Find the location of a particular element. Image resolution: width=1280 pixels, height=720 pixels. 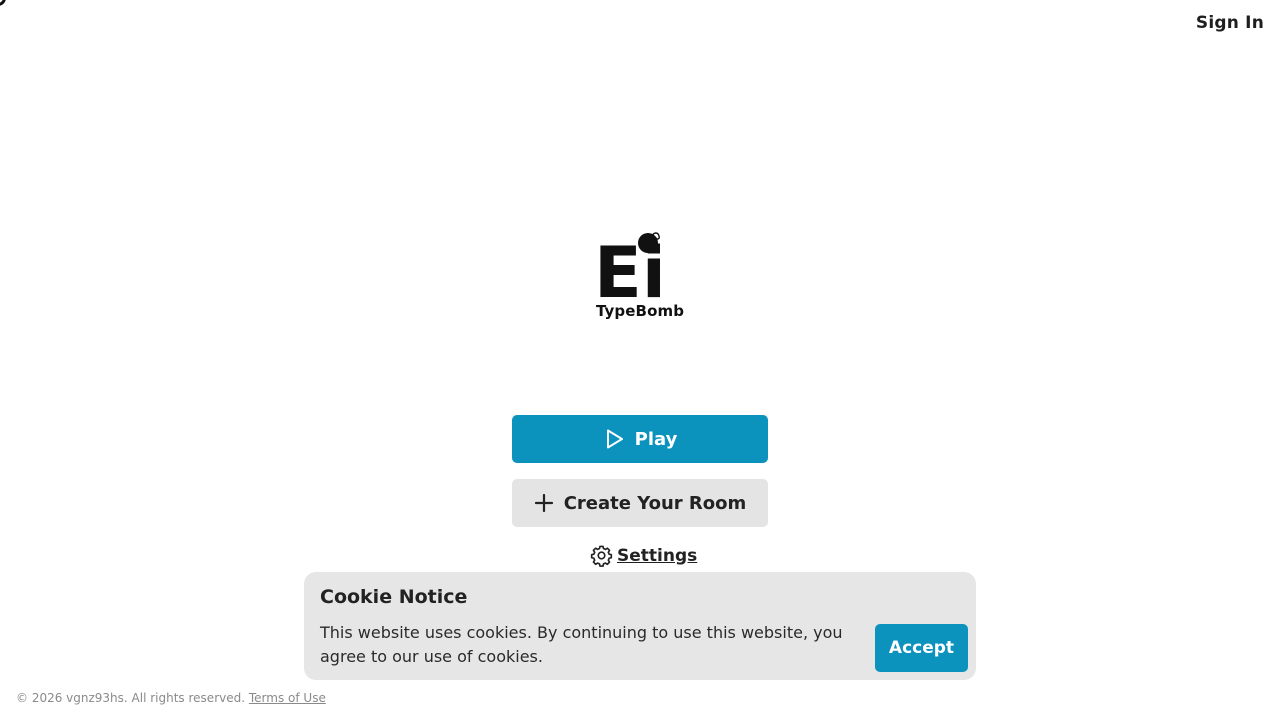

plus-icon is located at coordinates (543, 503).